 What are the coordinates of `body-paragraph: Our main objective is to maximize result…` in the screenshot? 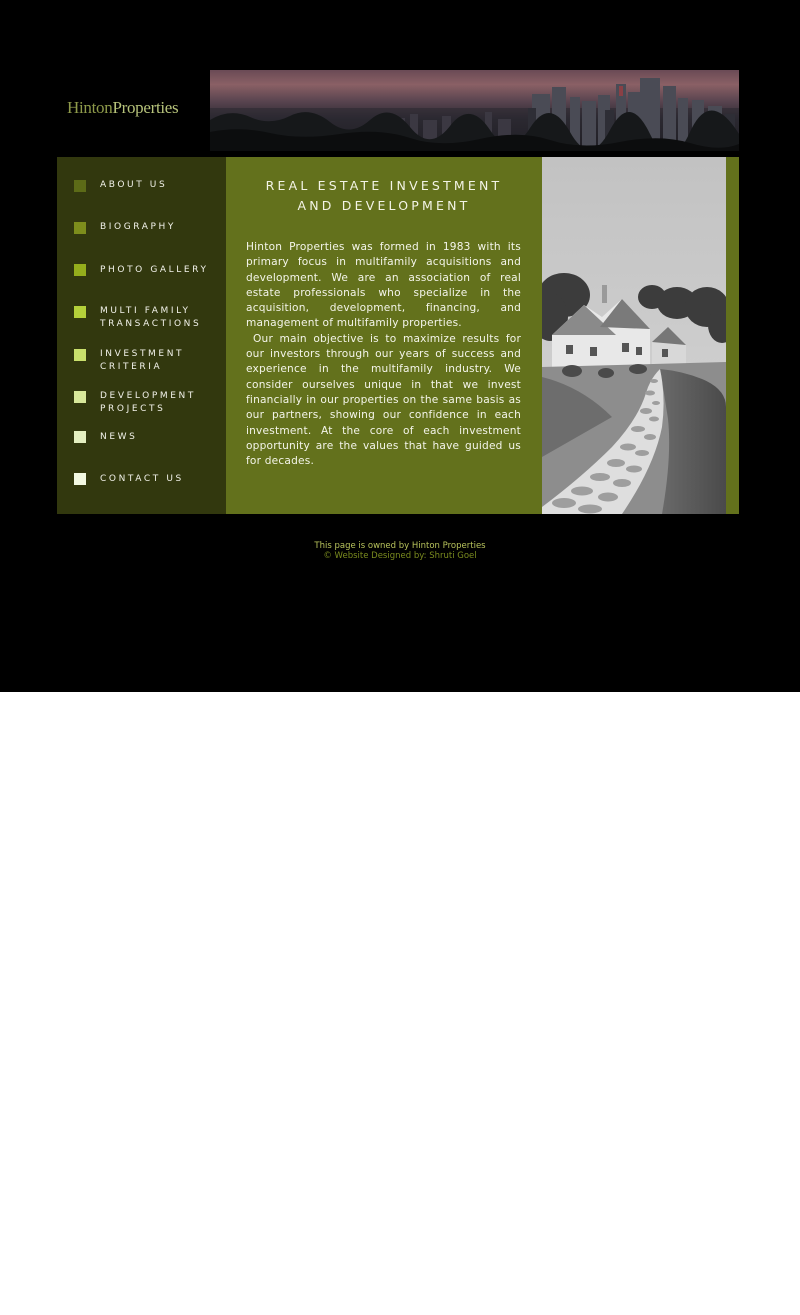 It's located at (383, 400).